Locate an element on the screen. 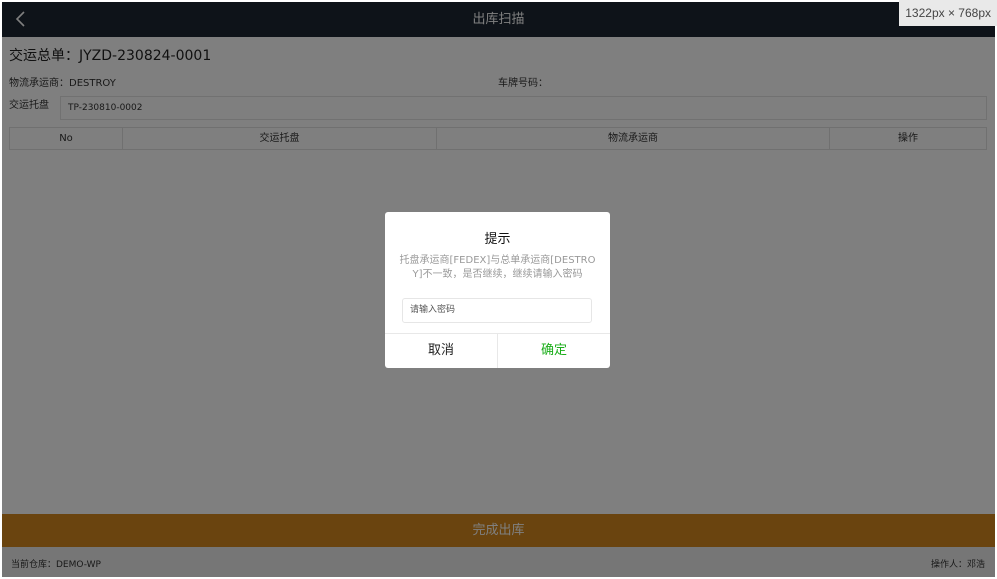 This screenshot has width=997, height=579. dialog-title: 提示 is located at coordinates (497, 239).